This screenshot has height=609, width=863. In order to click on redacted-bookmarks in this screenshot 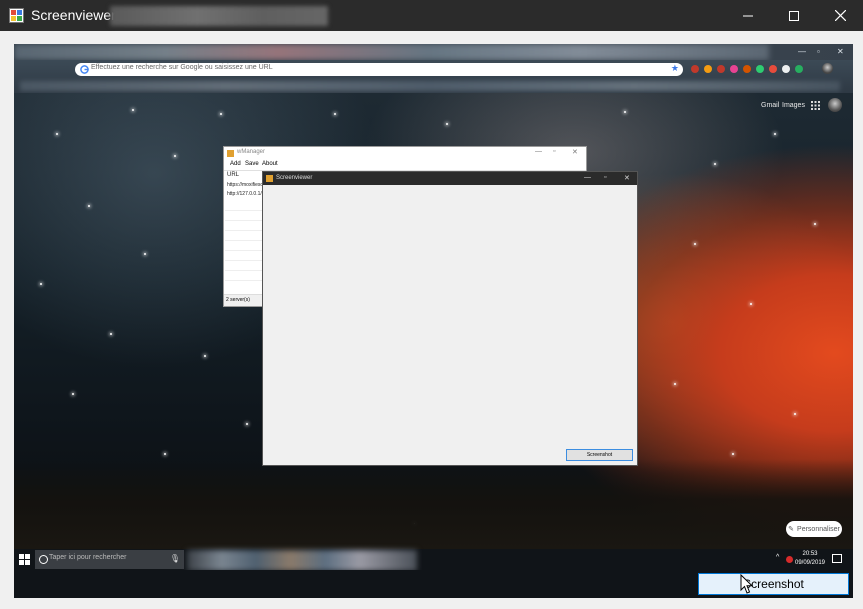, I will do `click(430, 86)`.